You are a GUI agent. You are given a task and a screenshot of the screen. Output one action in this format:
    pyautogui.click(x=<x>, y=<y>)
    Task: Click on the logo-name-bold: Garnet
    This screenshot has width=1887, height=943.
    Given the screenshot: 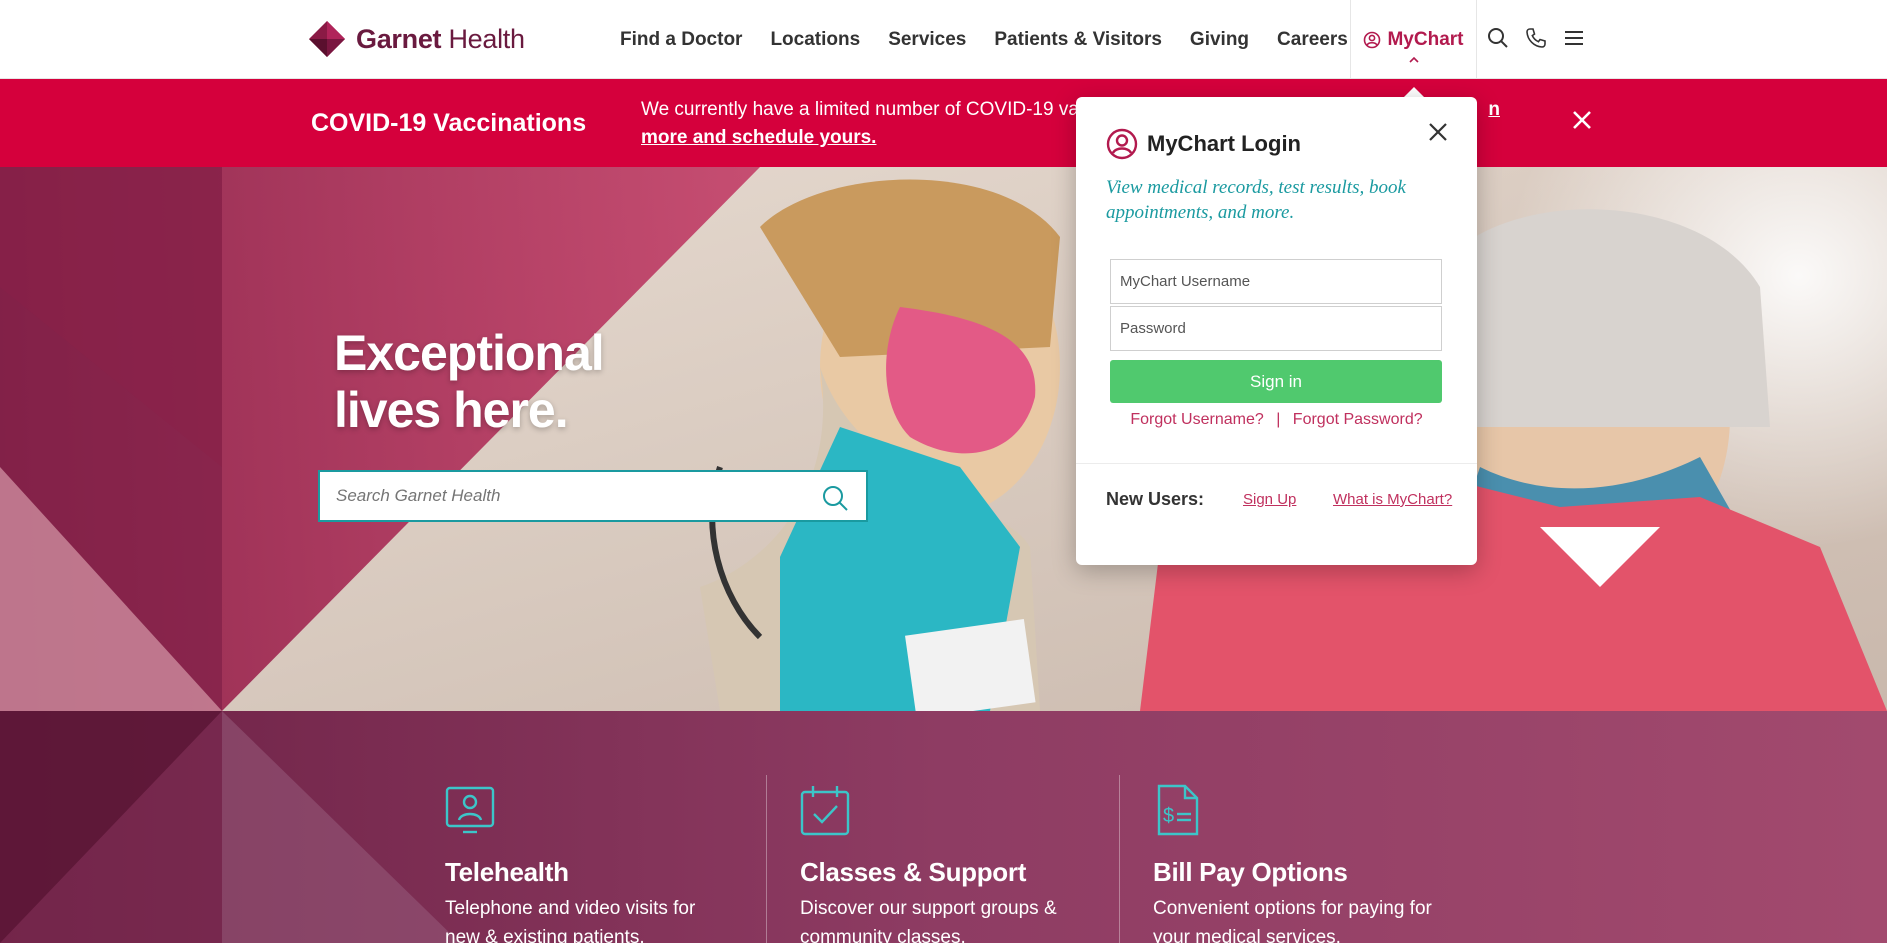 What is the action you would take?
    pyautogui.click(x=399, y=38)
    